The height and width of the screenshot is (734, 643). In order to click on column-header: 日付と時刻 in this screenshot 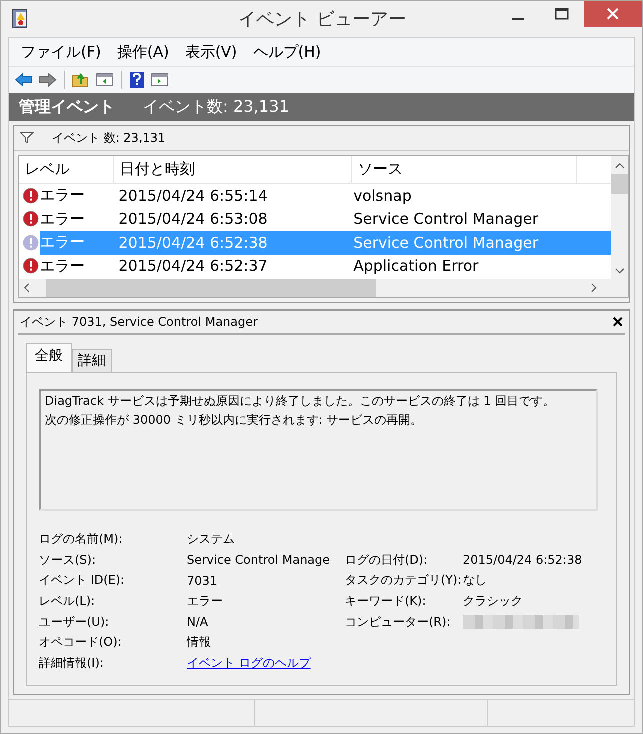, I will do `click(233, 169)`.